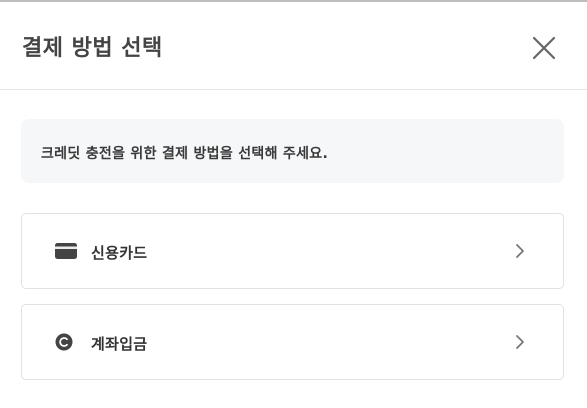 The height and width of the screenshot is (408, 587). I want to click on close-button, so click(544, 48).